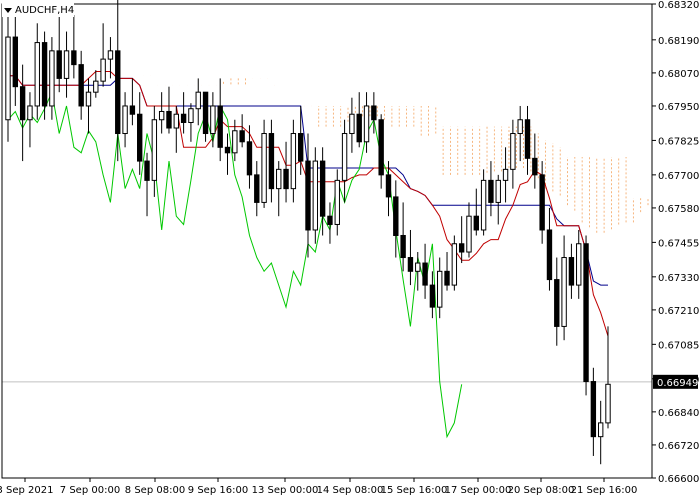  I want to click on time-tick-label: 15 Sep 16:00, so click(414, 490).